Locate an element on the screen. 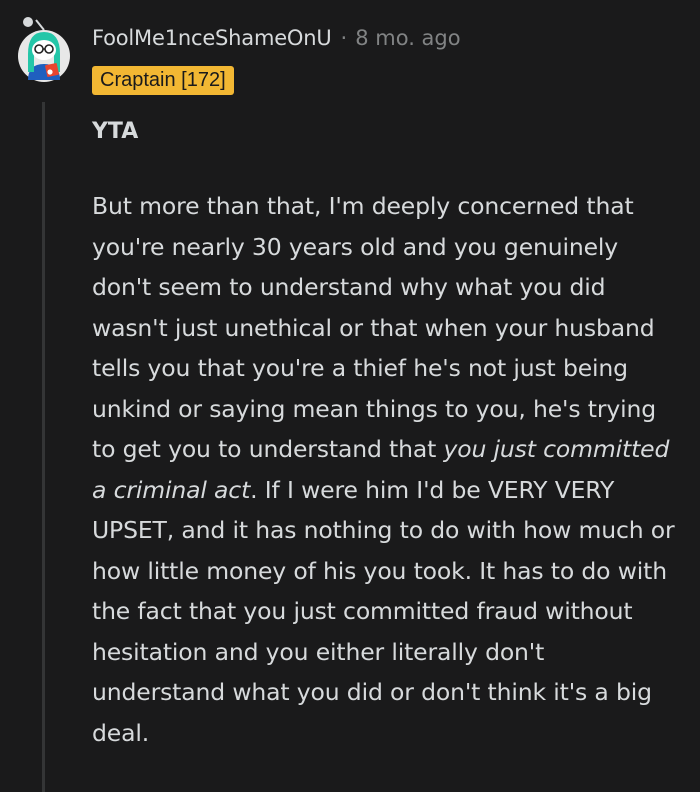  verdict-text: YTA is located at coordinates (115, 131).